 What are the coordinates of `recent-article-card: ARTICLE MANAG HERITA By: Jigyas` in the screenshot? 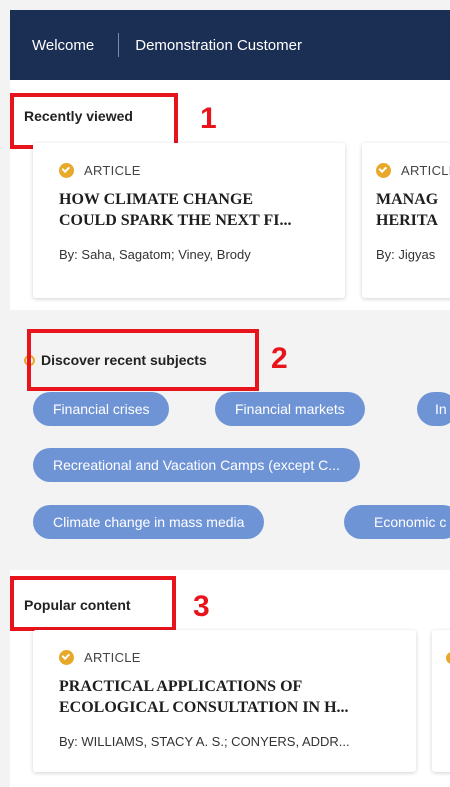 It's located at (406, 220).